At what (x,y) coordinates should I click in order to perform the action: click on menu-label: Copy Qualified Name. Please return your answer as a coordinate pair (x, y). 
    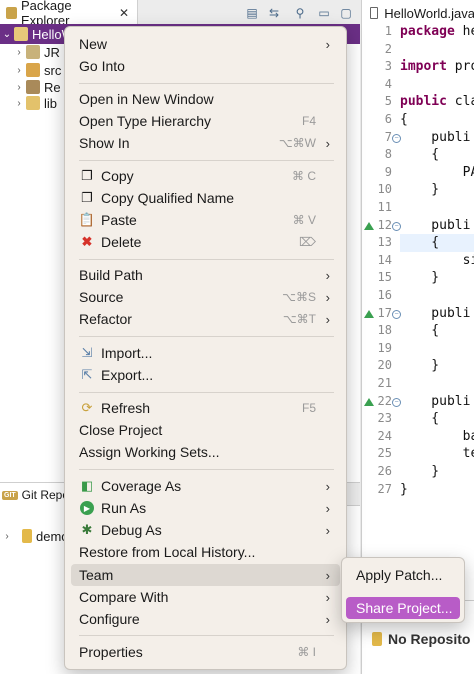
    Looking at the image, I should click on (168, 198).